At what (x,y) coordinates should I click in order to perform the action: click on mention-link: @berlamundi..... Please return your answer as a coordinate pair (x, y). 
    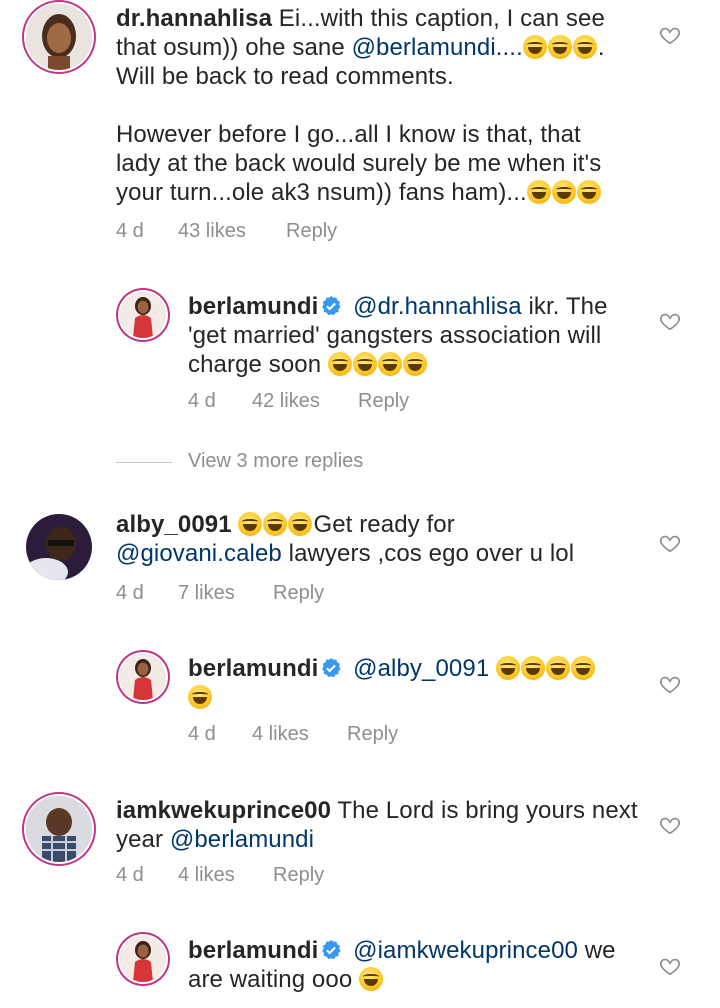
    Looking at the image, I should click on (437, 47).